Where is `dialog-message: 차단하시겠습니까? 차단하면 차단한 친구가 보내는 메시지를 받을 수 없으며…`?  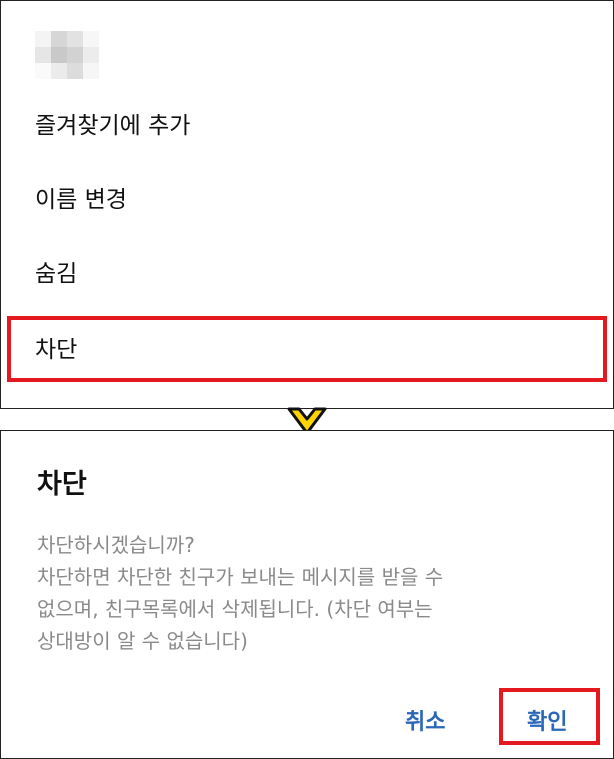
dialog-message: 차단하시겠습니까? 차단하면 차단한 친구가 보내는 메시지를 받을 수 없으며… is located at coordinates (307, 593).